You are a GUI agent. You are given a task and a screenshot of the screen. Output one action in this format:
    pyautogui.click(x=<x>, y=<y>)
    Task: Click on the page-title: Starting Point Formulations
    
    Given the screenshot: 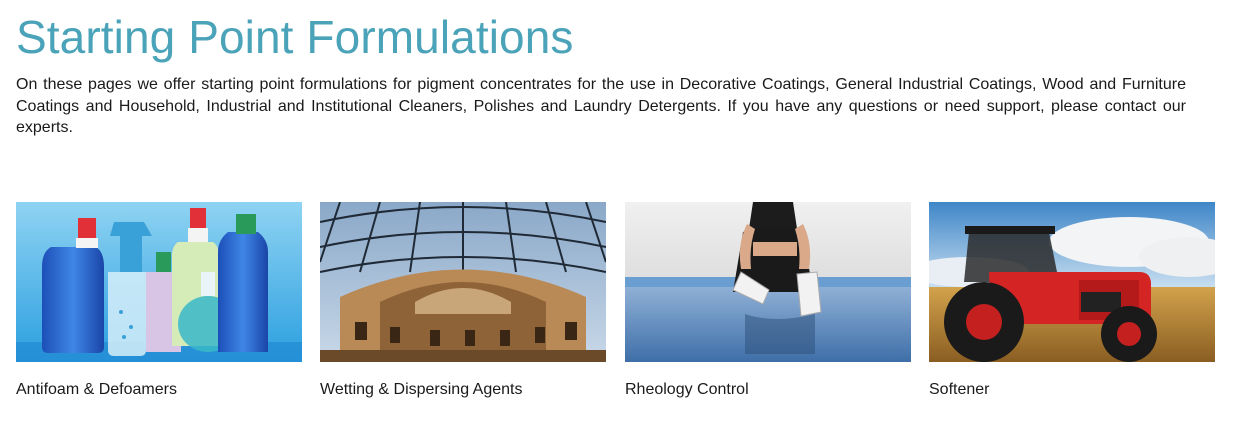 What is the action you would take?
    pyautogui.click(x=295, y=37)
    